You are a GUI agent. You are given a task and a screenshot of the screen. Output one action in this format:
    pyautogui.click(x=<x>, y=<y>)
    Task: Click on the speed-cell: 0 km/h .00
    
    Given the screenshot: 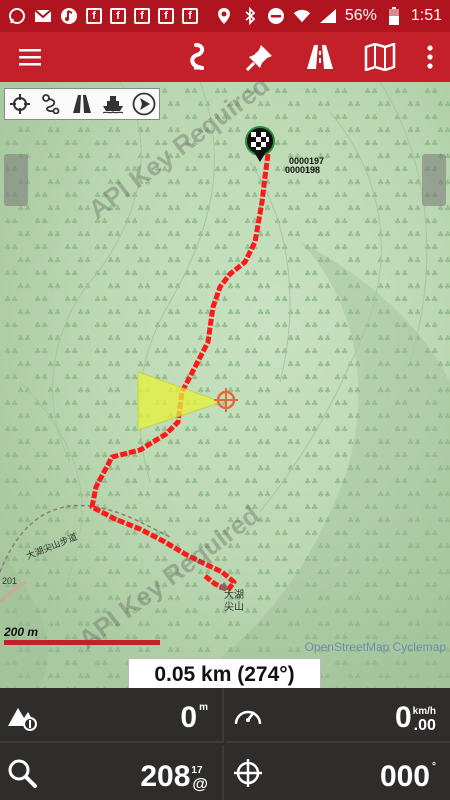 What is the action you would take?
    pyautogui.click(x=338, y=715)
    